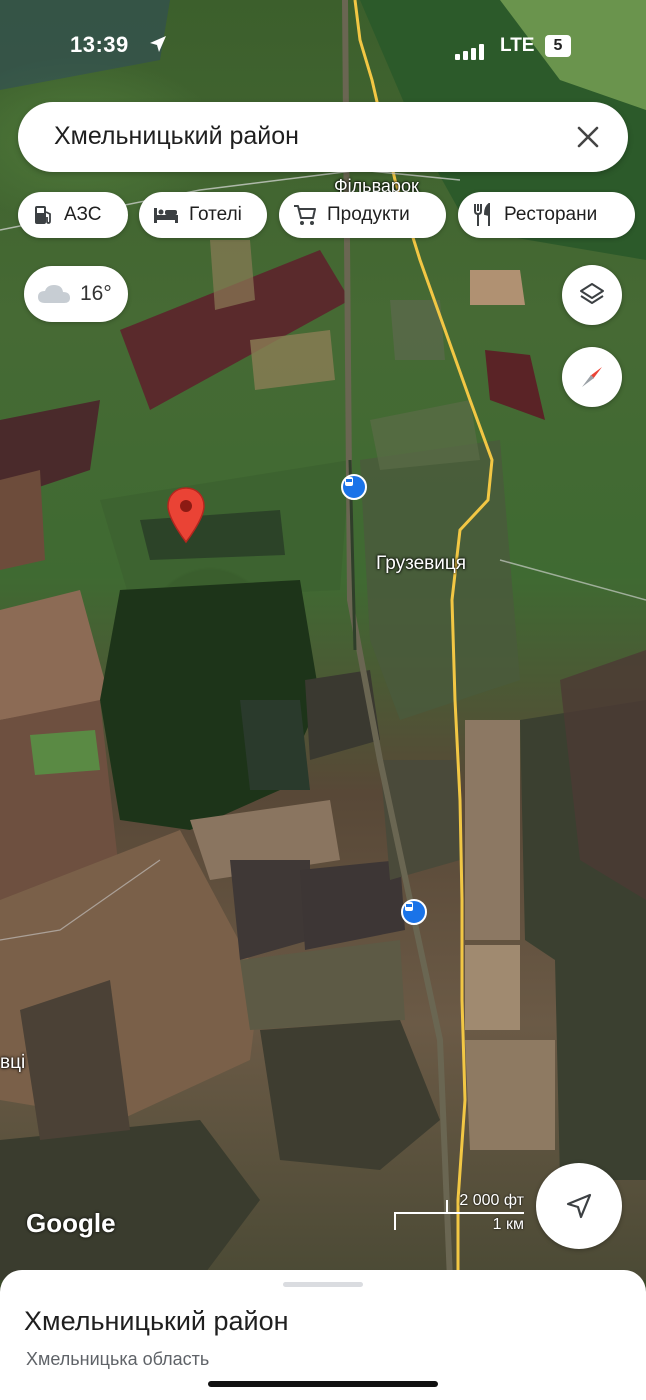 The height and width of the screenshot is (1400, 646). What do you see at coordinates (517, 45) in the screenshot?
I see `network-type: LTE` at bounding box center [517, 45].